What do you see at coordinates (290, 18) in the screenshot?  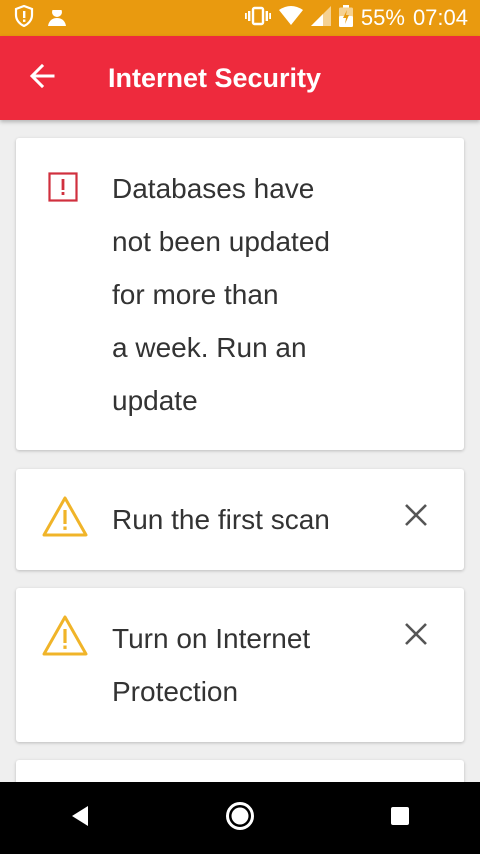 I see `wifi-icon` at bounding box center [290, 18].